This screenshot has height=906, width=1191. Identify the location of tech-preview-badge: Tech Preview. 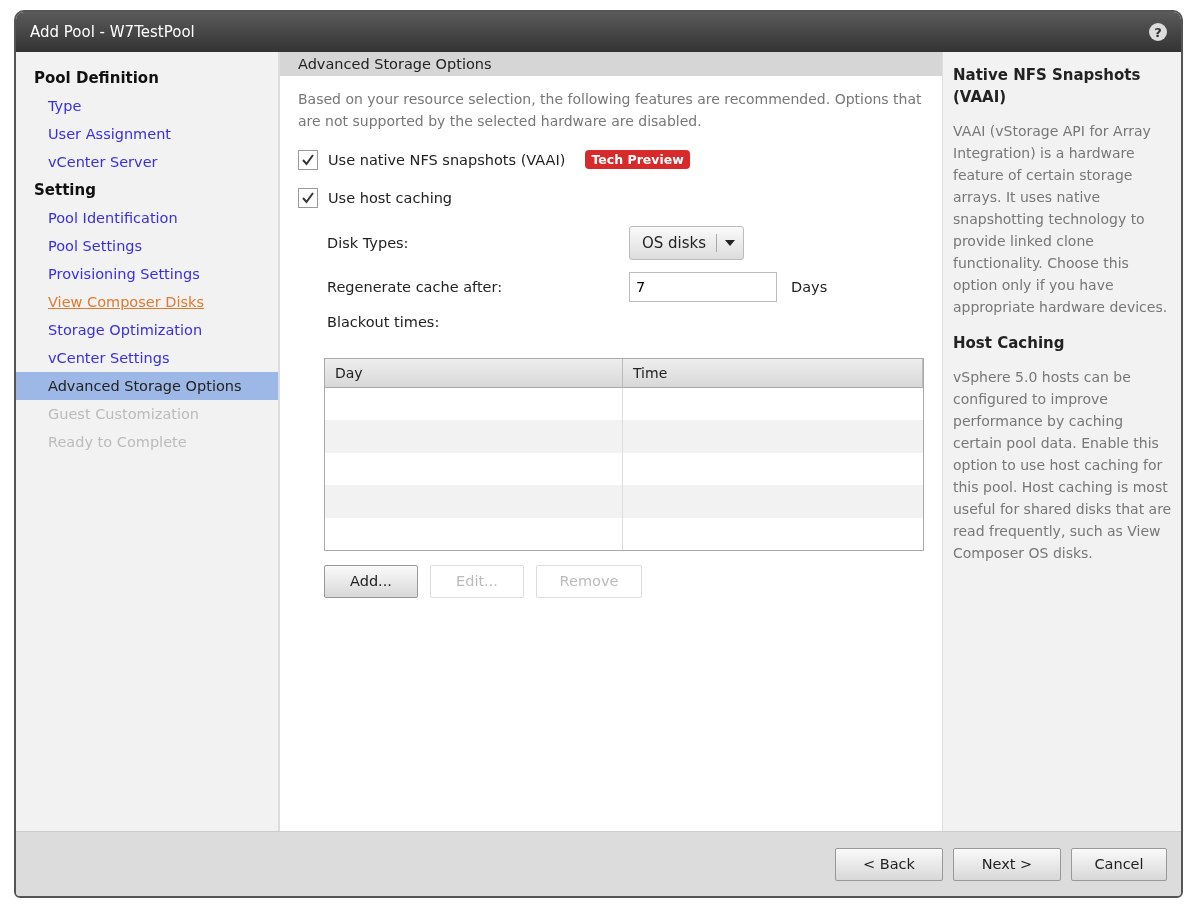
(637, 159).